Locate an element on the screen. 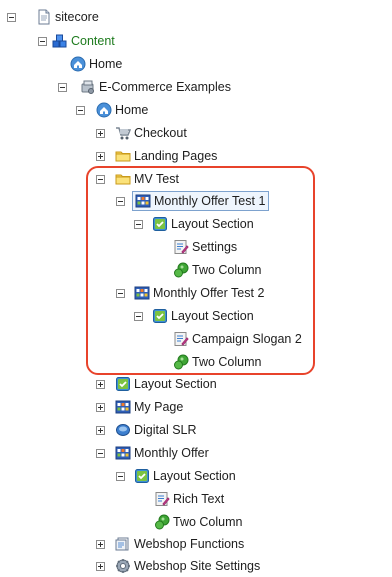 This screenshot has width=392, height=577. tree-node-monthly-offer-test-1: Monthly Offer Test 1 is located at coordinates (201, 201).